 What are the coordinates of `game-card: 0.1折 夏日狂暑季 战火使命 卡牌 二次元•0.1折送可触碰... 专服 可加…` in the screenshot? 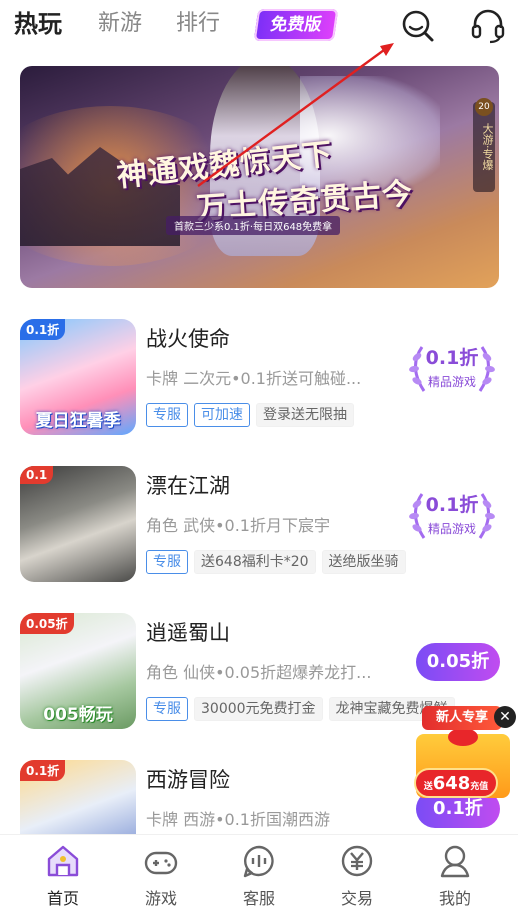 It's located at (260, 378).